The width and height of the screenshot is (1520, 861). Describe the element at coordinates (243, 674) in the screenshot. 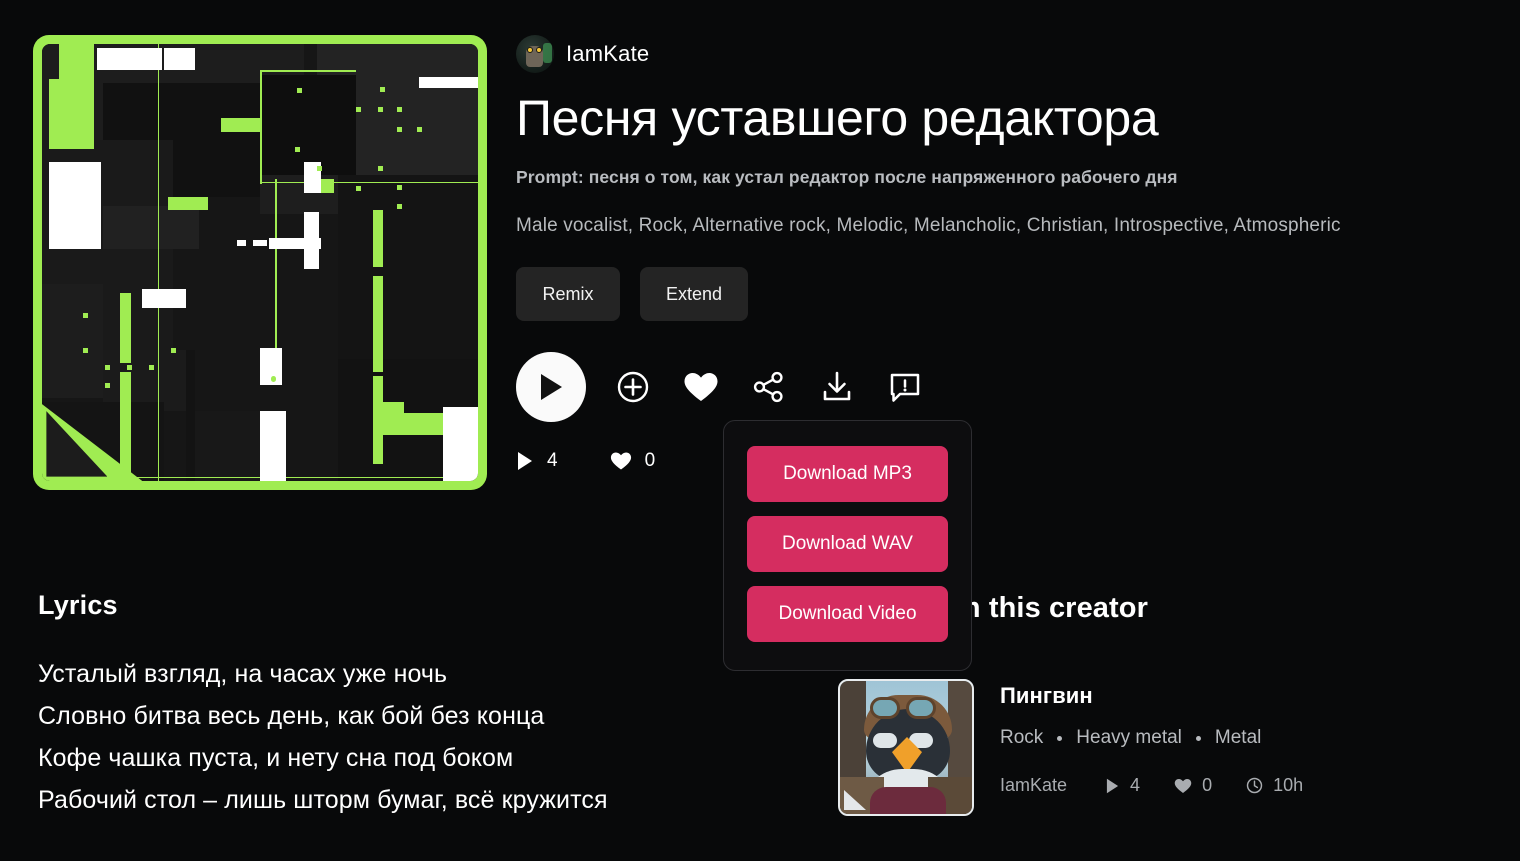

I see `lyric-line: Усталый взгляд, на часах уже ночь` at that location.